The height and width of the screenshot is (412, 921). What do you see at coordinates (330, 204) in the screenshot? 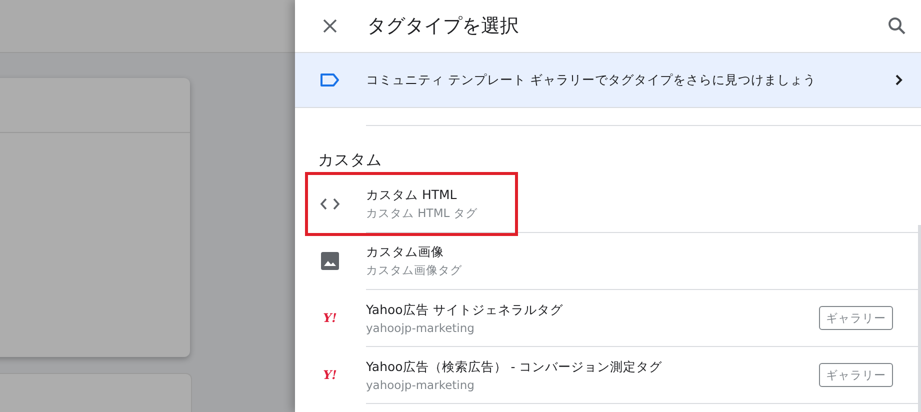
I see `code-icon` at bounding box center [330, 204].